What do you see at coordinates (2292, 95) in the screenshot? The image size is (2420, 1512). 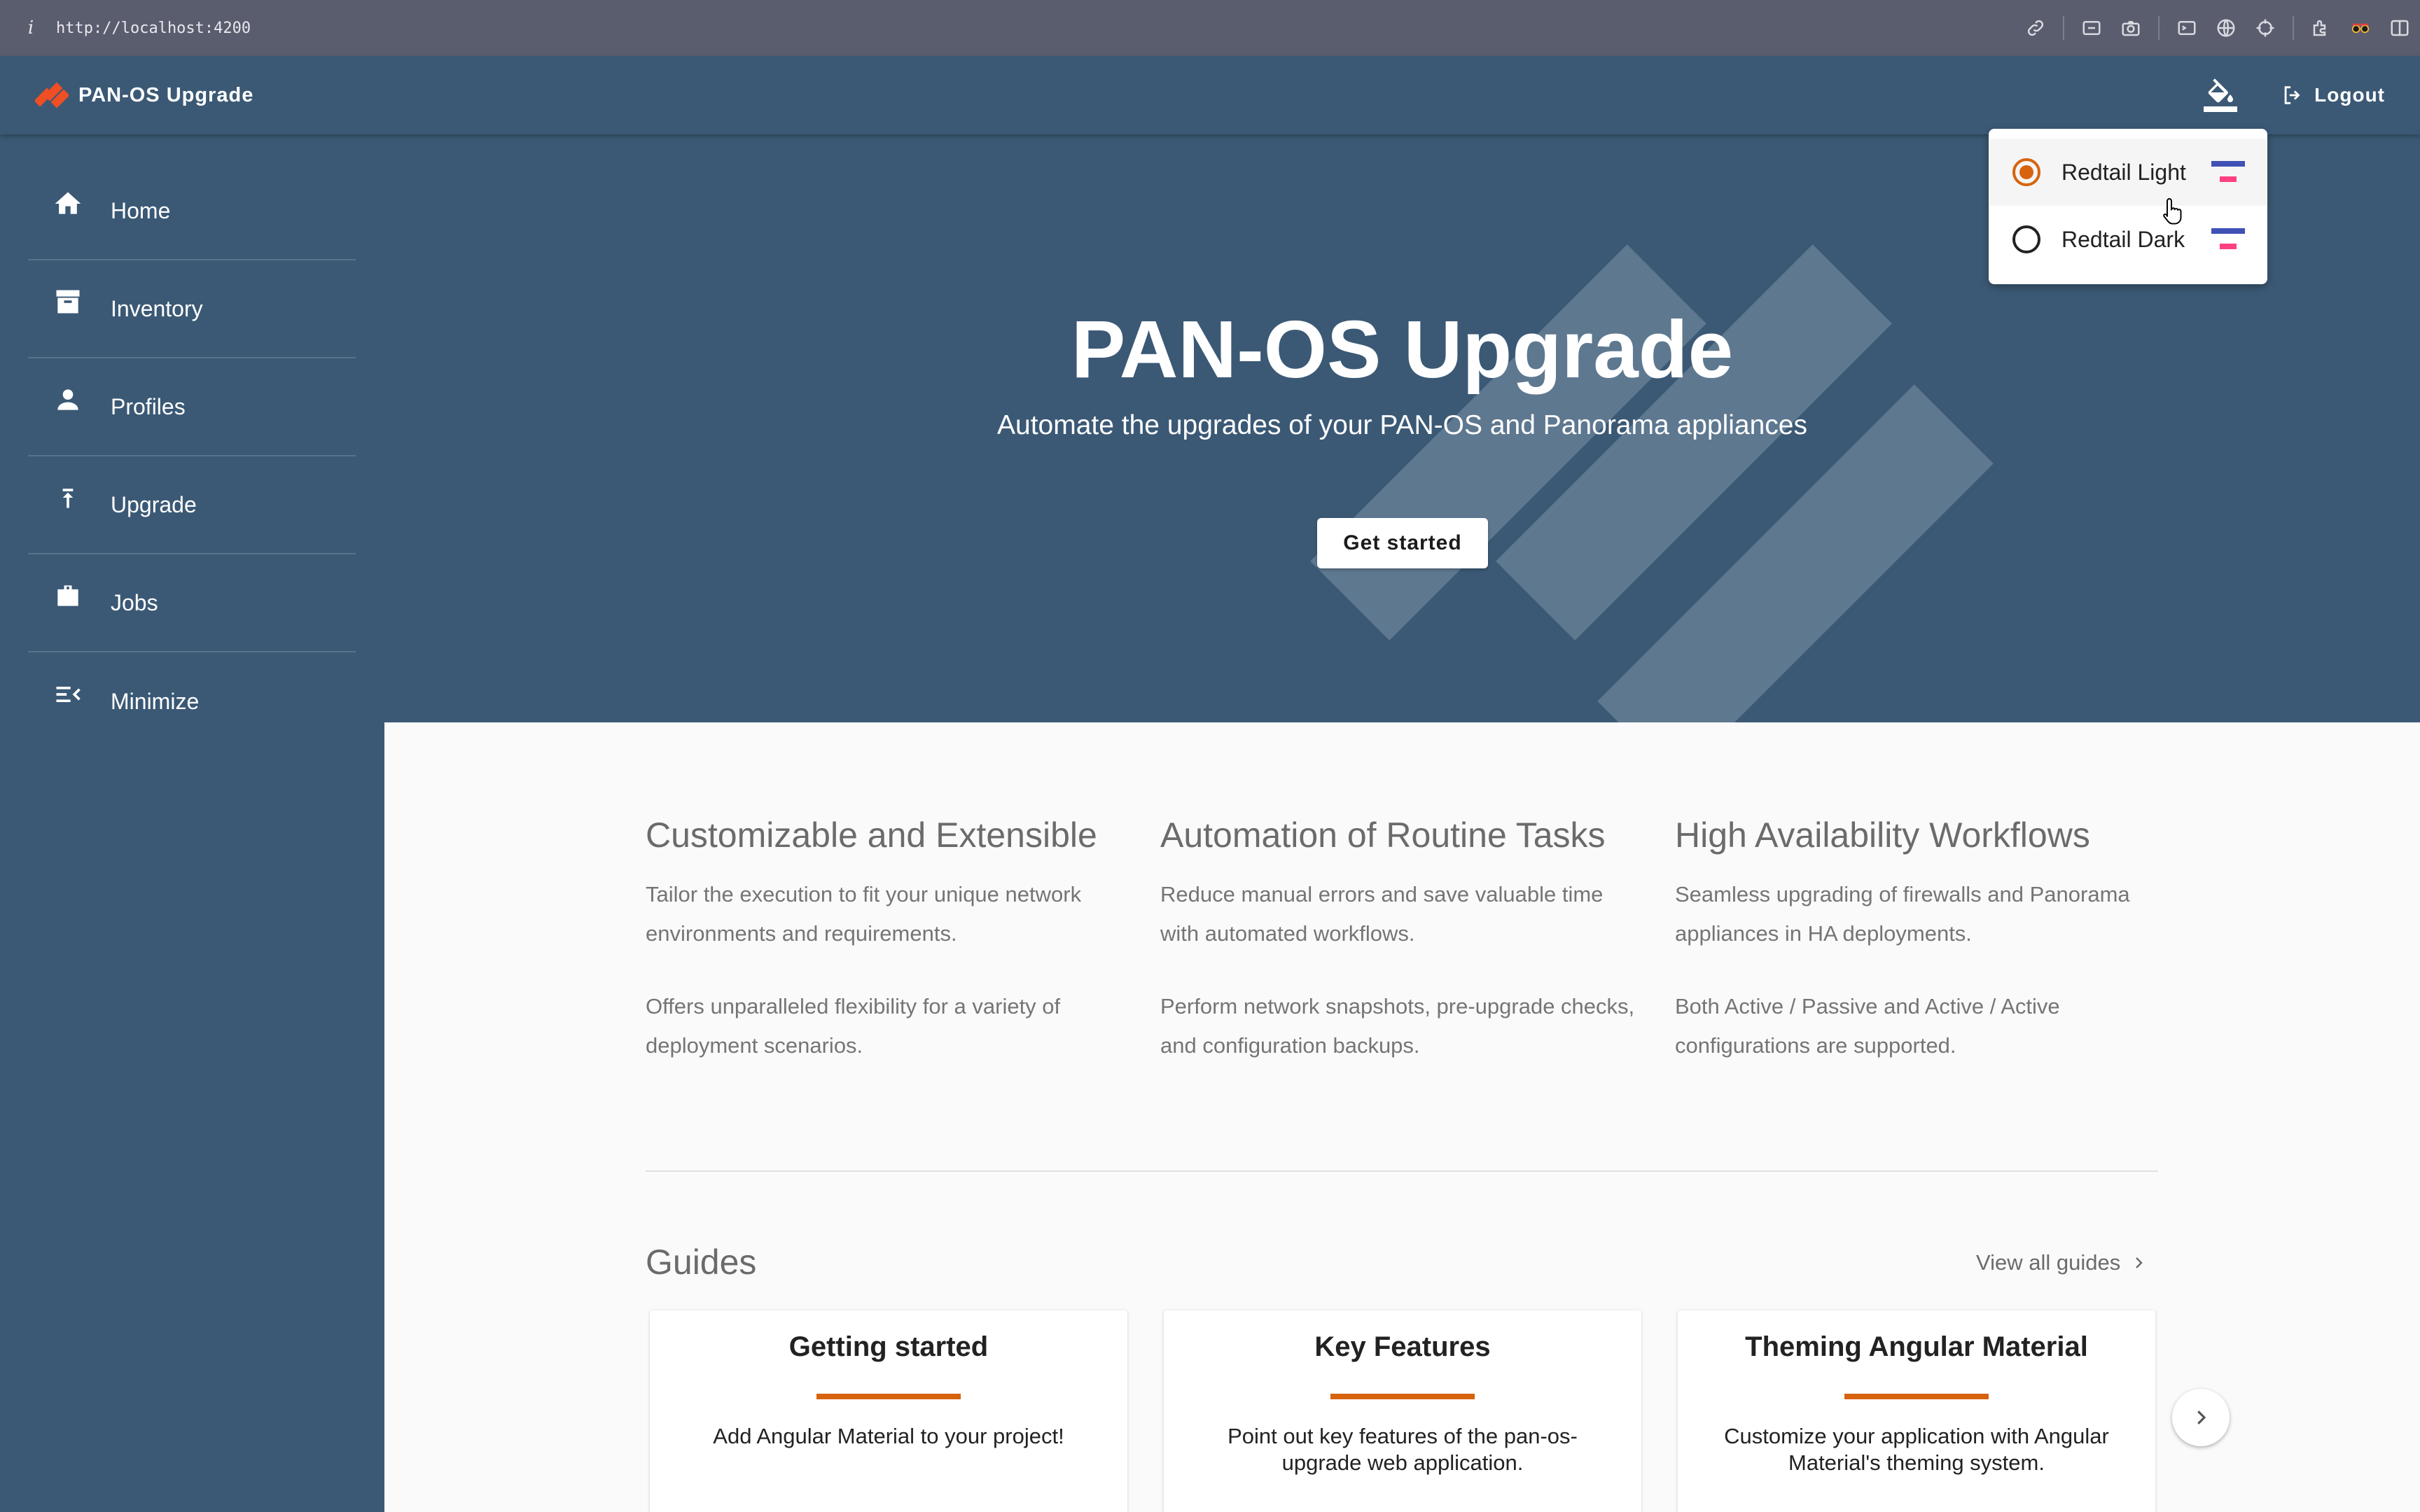 I see `logout-icon` at bounding box center [2292, 95].